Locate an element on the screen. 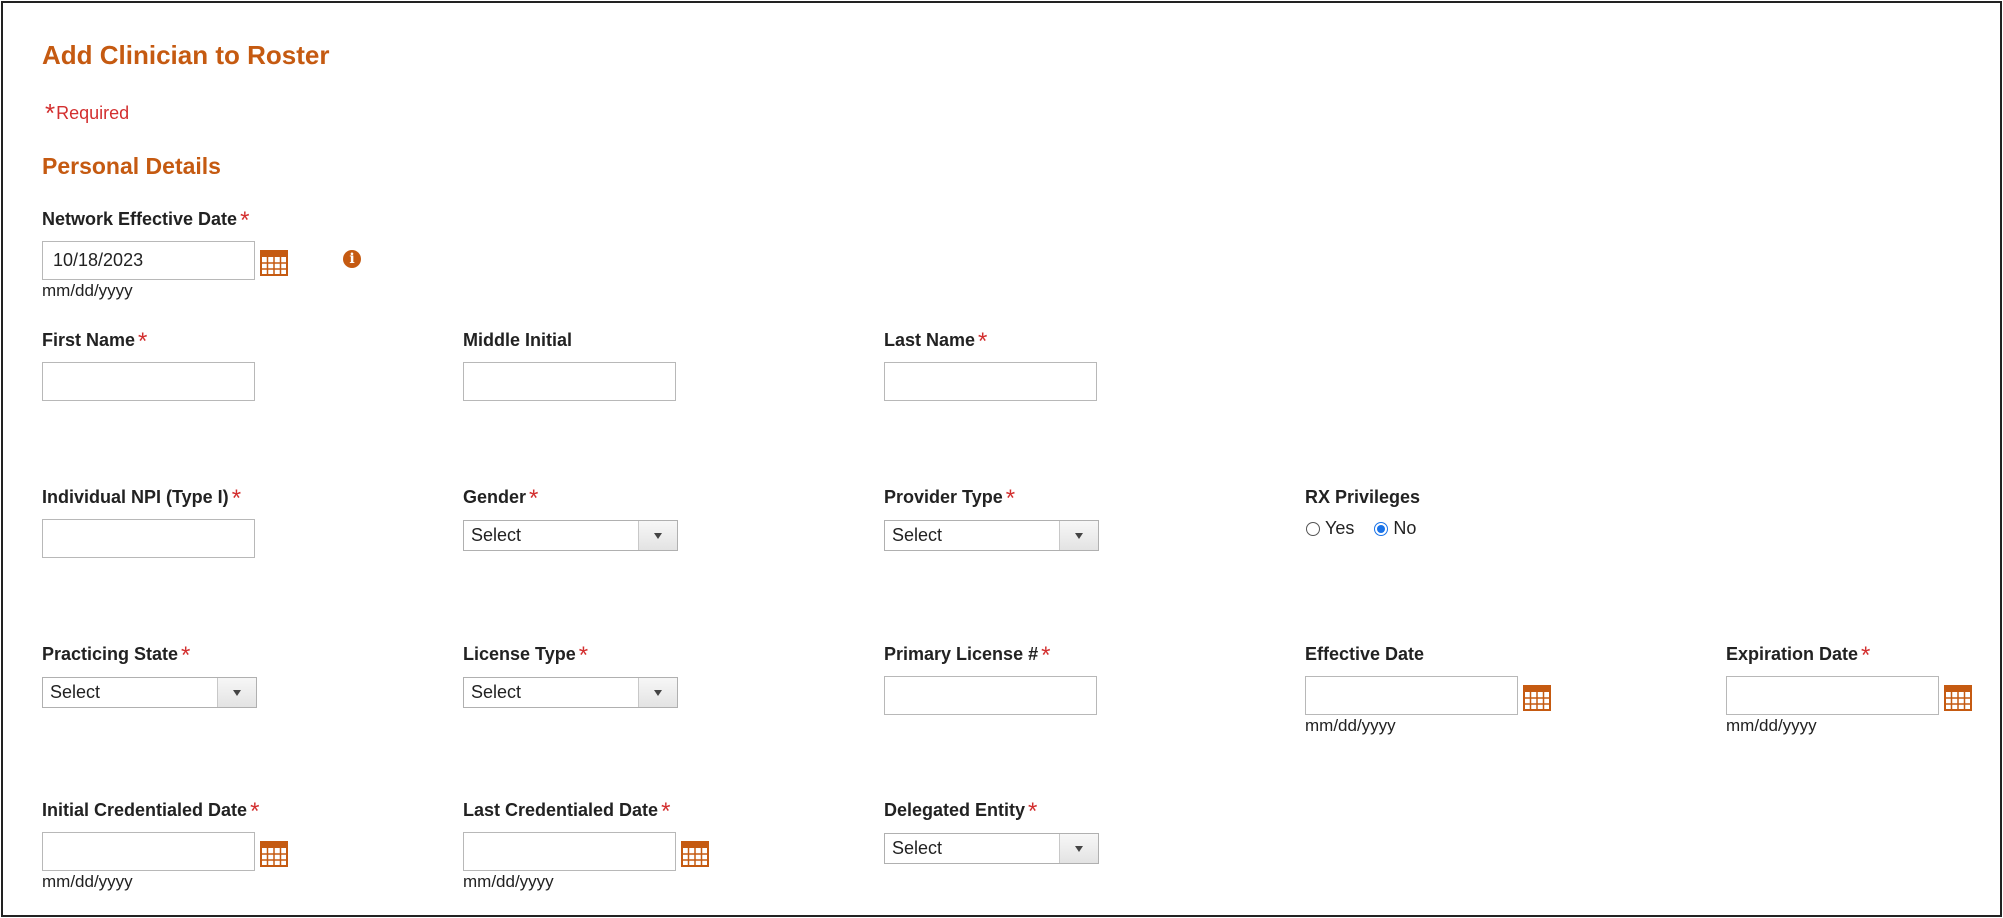  provider-type-label-text: Provider Type is located at coordinates (943, 497).